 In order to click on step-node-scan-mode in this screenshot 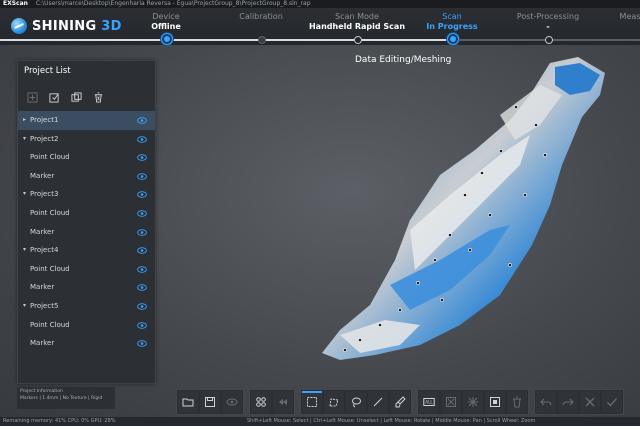, I will do `click(358, 40)`.